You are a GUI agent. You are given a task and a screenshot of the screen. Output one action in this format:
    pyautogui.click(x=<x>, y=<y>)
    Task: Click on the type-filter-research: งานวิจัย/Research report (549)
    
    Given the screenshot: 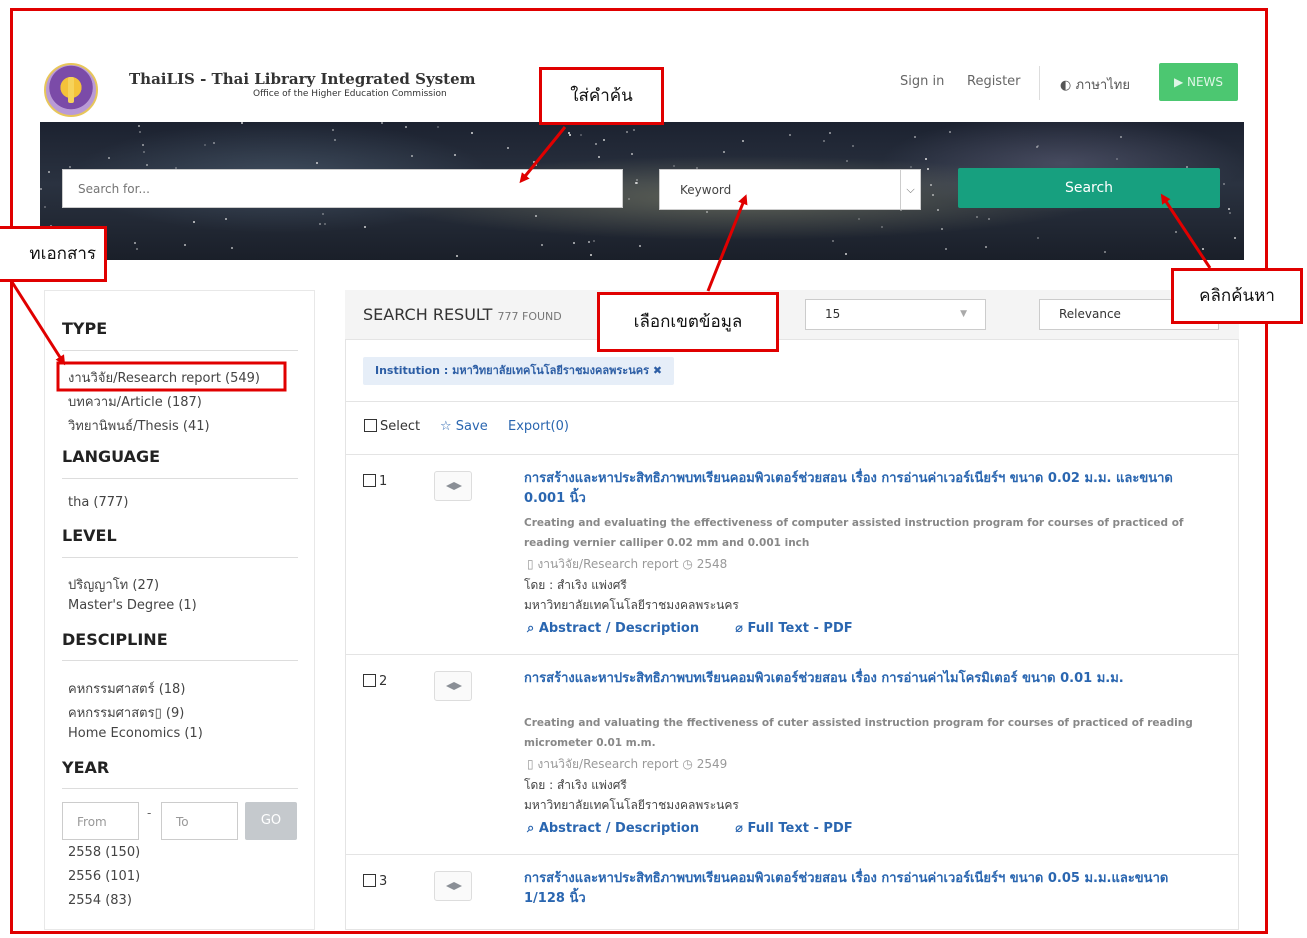 What is the action you would take?
    pyautogui.click(x=164, y=377)
    